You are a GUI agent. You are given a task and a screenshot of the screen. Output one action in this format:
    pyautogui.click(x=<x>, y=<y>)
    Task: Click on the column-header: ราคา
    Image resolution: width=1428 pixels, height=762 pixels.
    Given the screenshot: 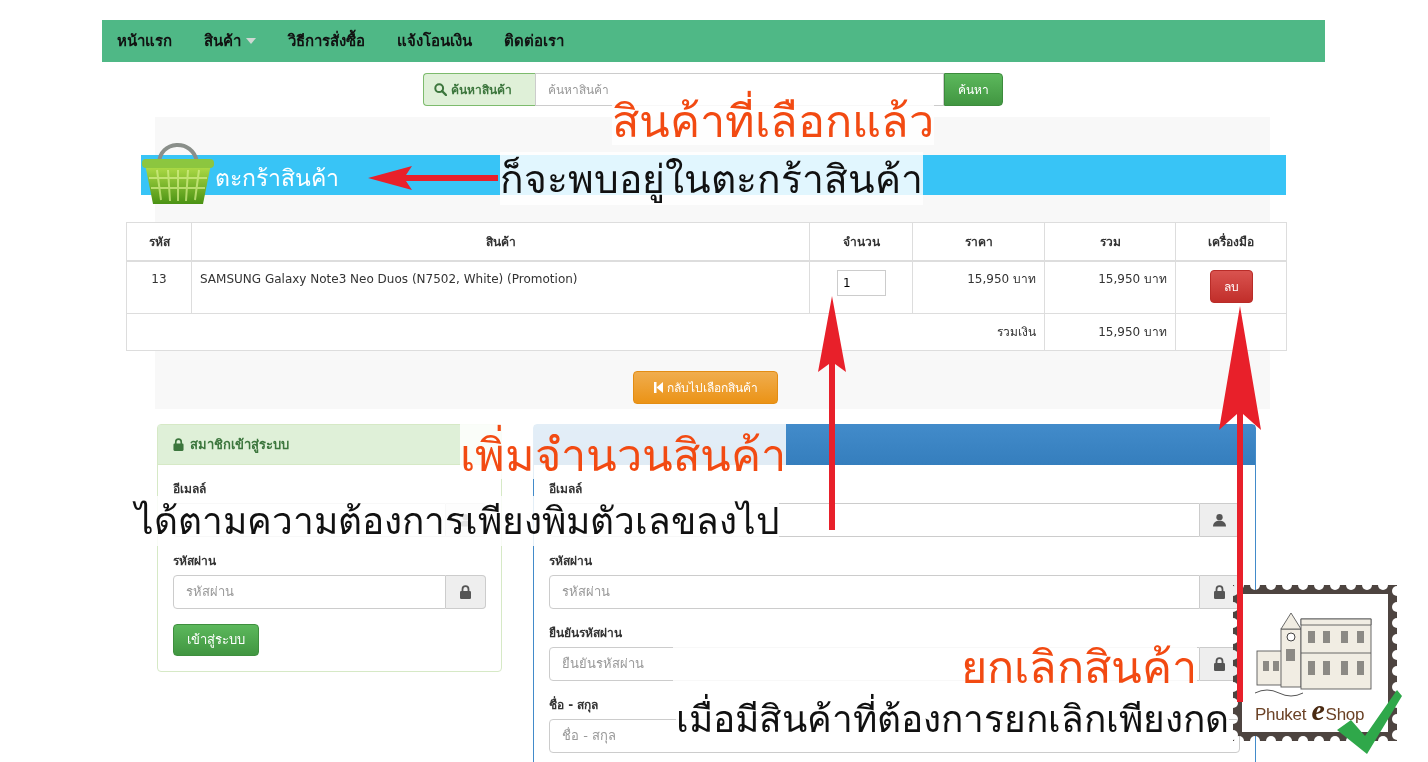 What is the action you would take?
    pyautogui.click(x=978, y=241)
    